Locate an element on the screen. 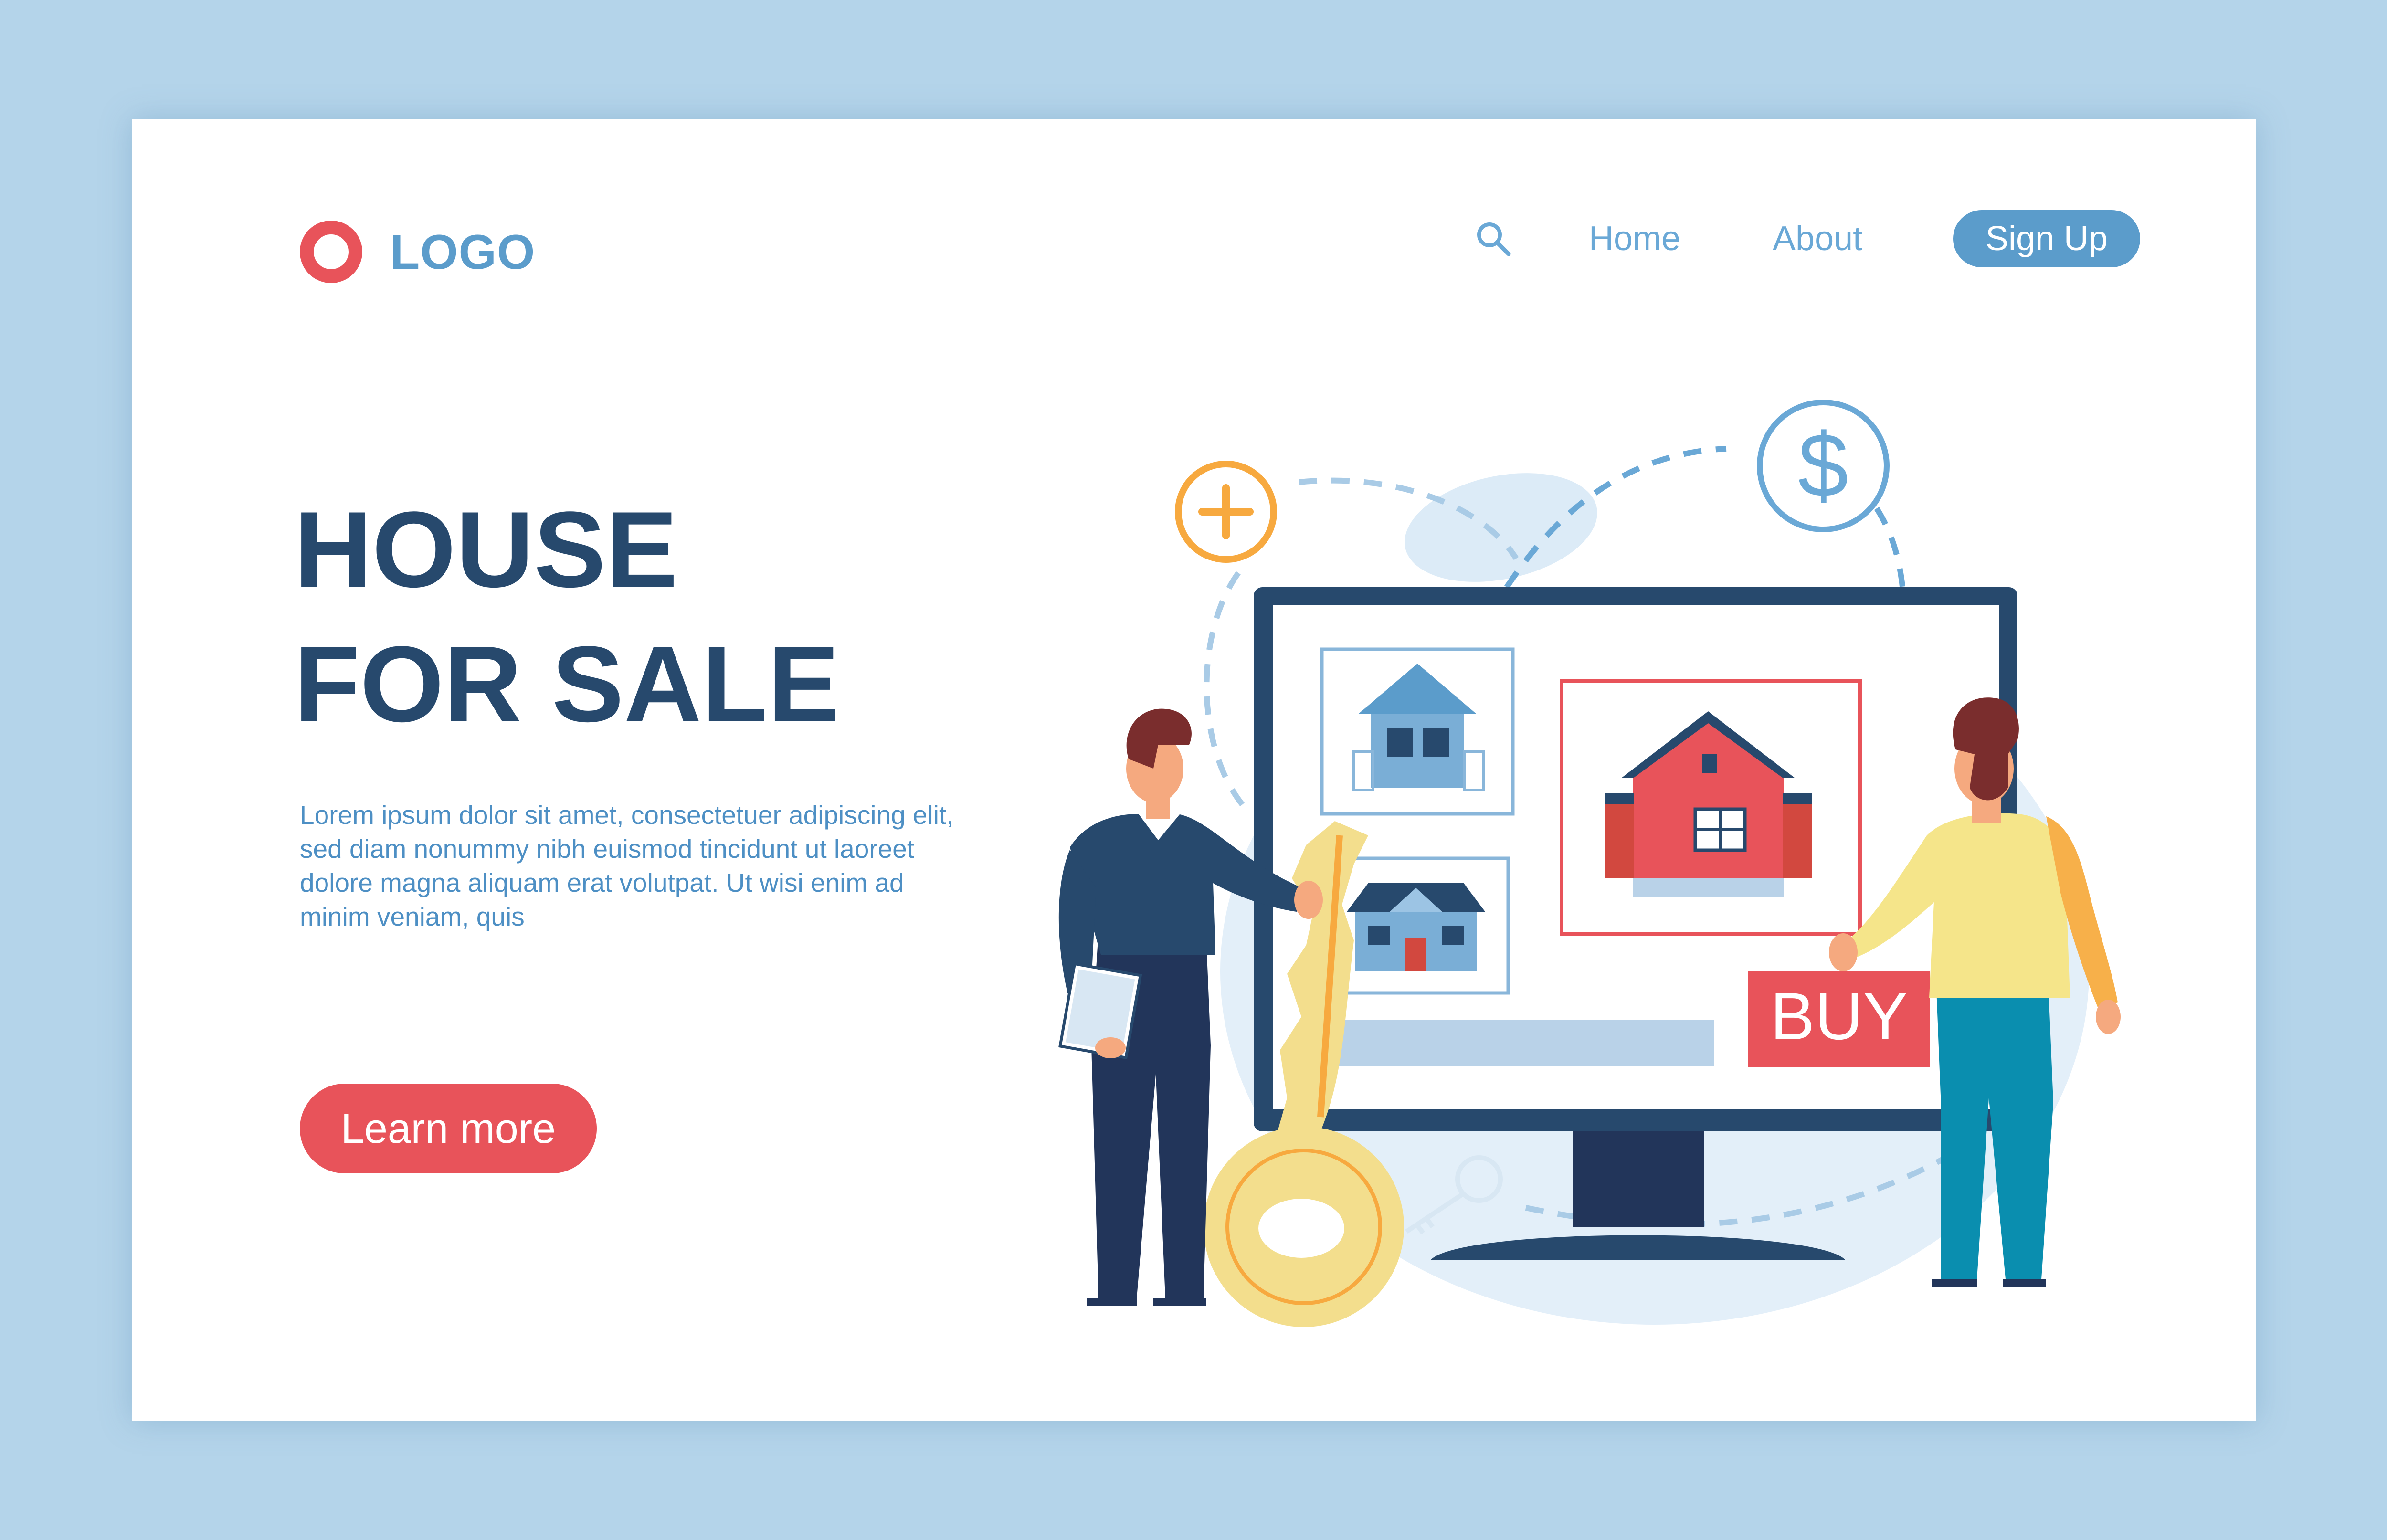 The image size is (2387, 1540). dollar-icon: $ is located at coordinates (1823, 466).